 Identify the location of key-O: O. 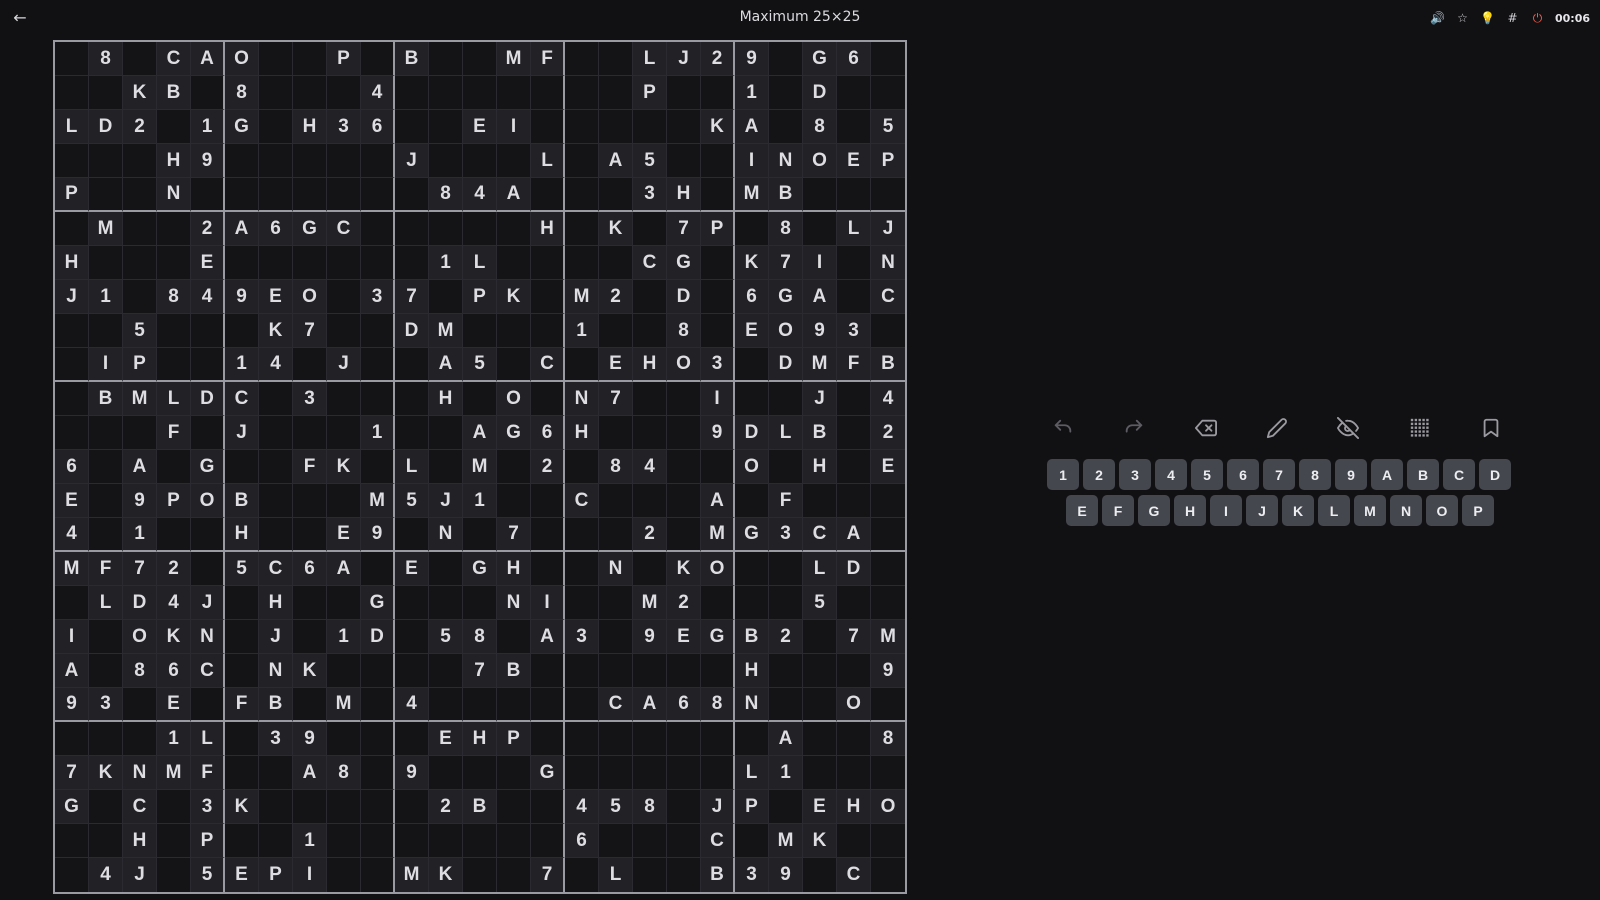
(1442, 510).